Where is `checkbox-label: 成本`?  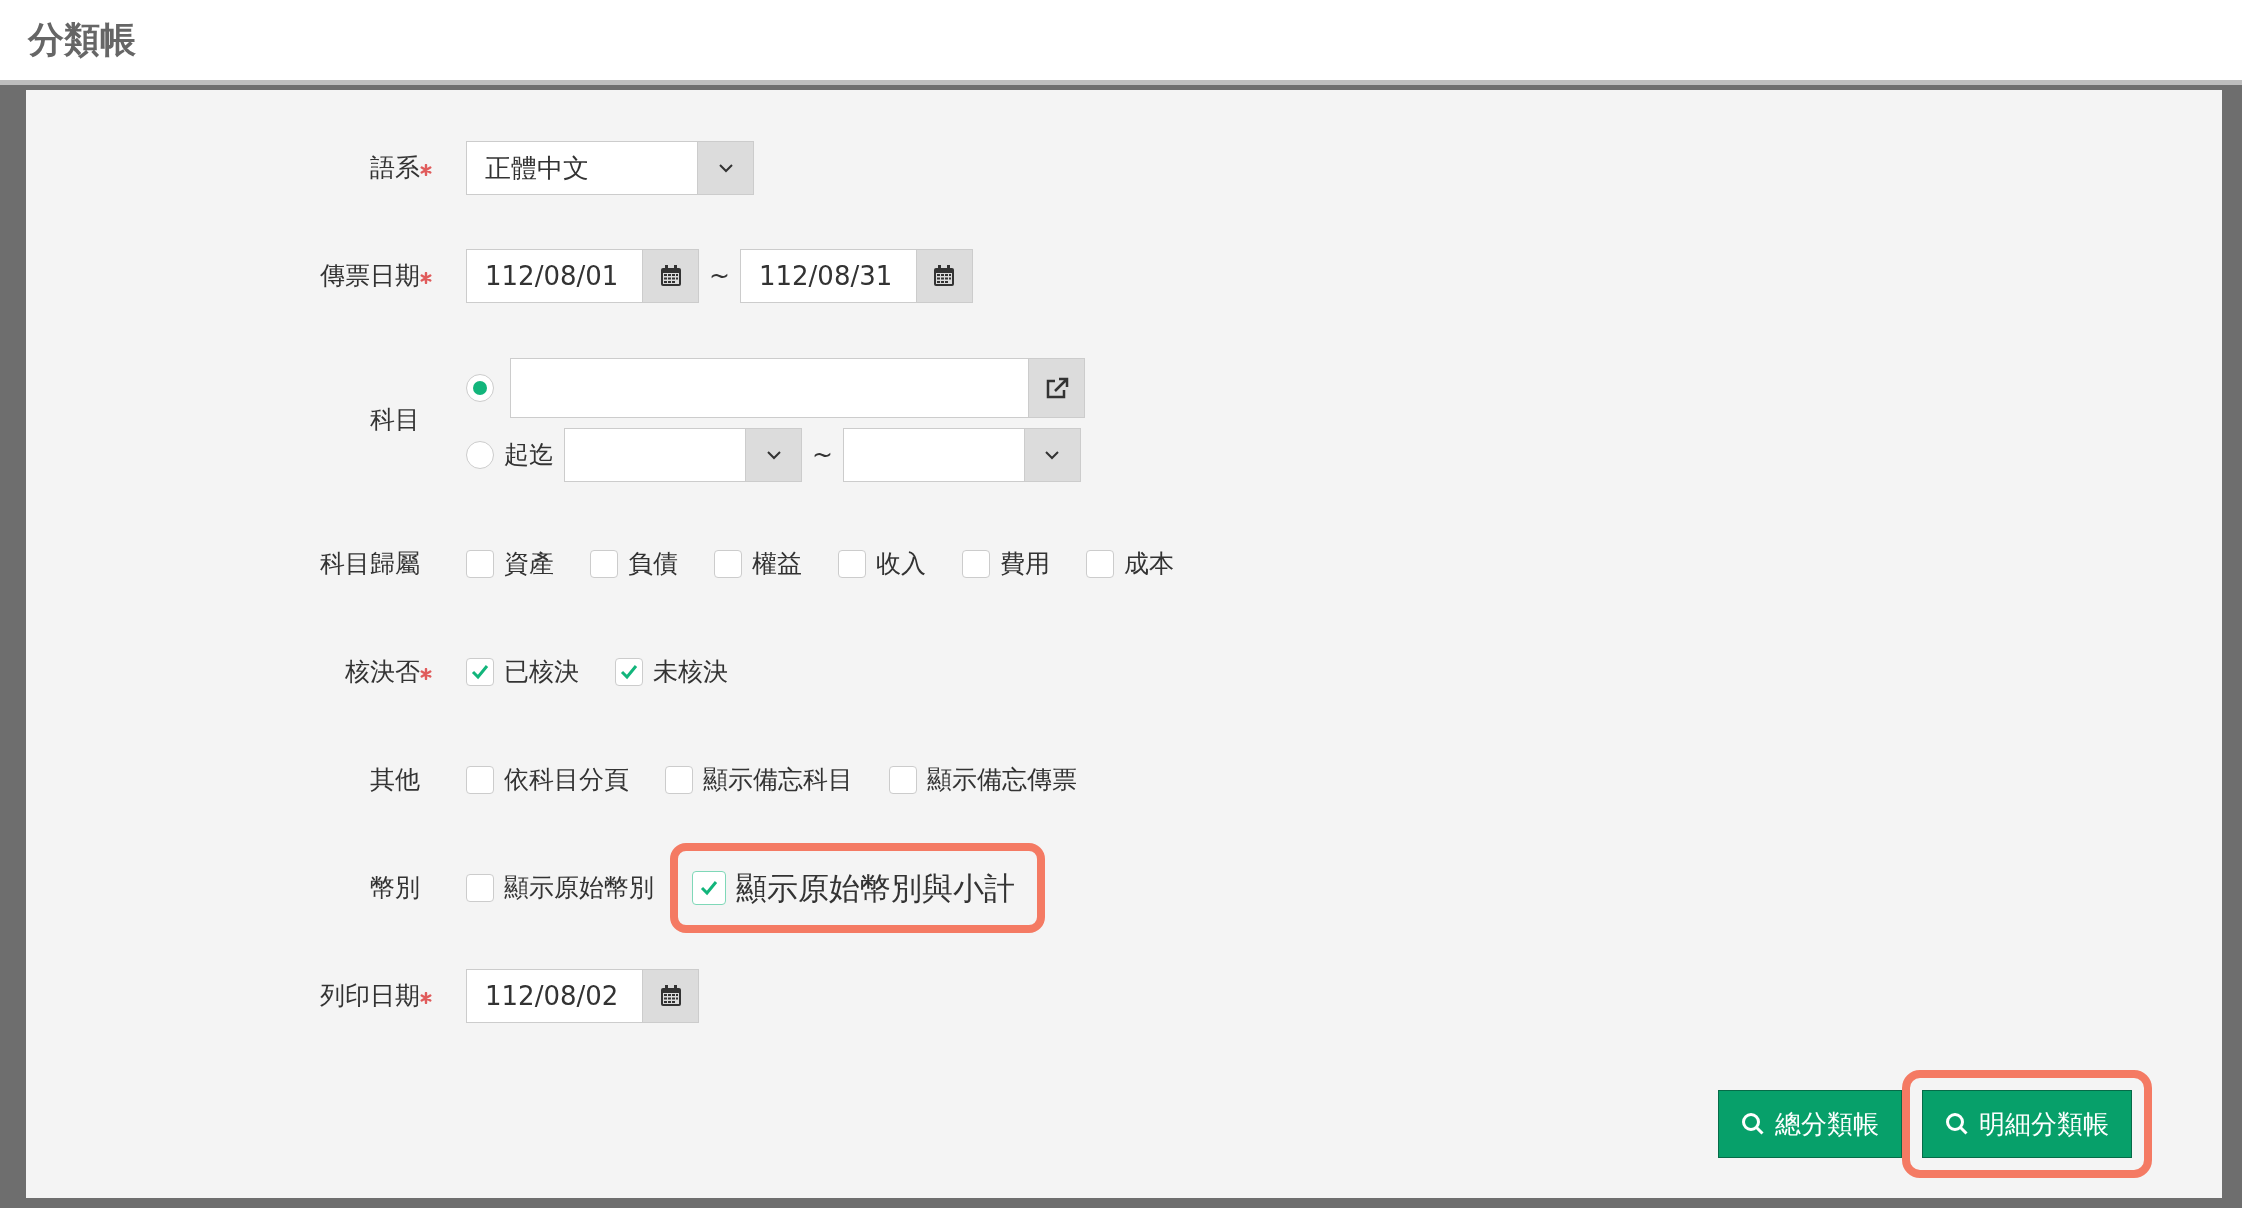
checkbox-label: 成本 is located at coordinates (1149, 564).